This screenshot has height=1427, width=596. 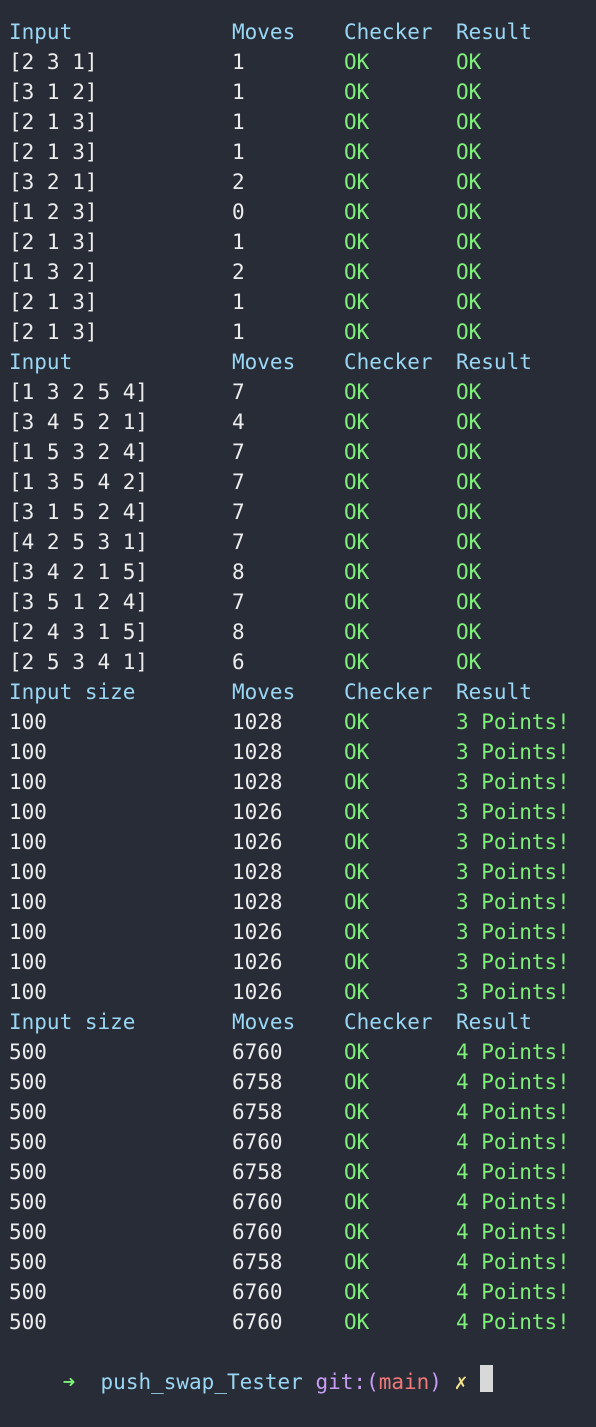 What do you see at coordinates (298, 212) in the screenshot?
I see `table-row: [1 2 3] 0 OK OK` at bounding box center [298, 212].